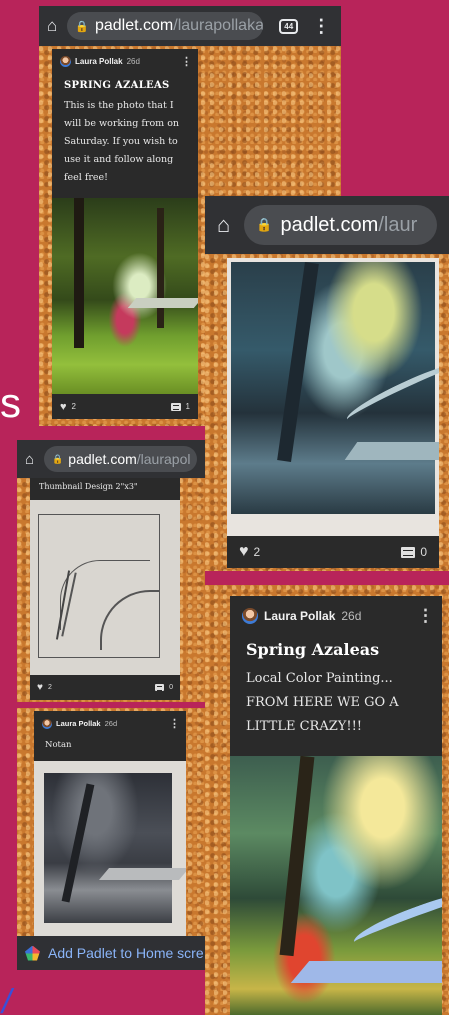 The width and height of the screenshot is (449, 1015). I want to click on post-card-value-painting: ♥ 2 0, so click(333, 413).